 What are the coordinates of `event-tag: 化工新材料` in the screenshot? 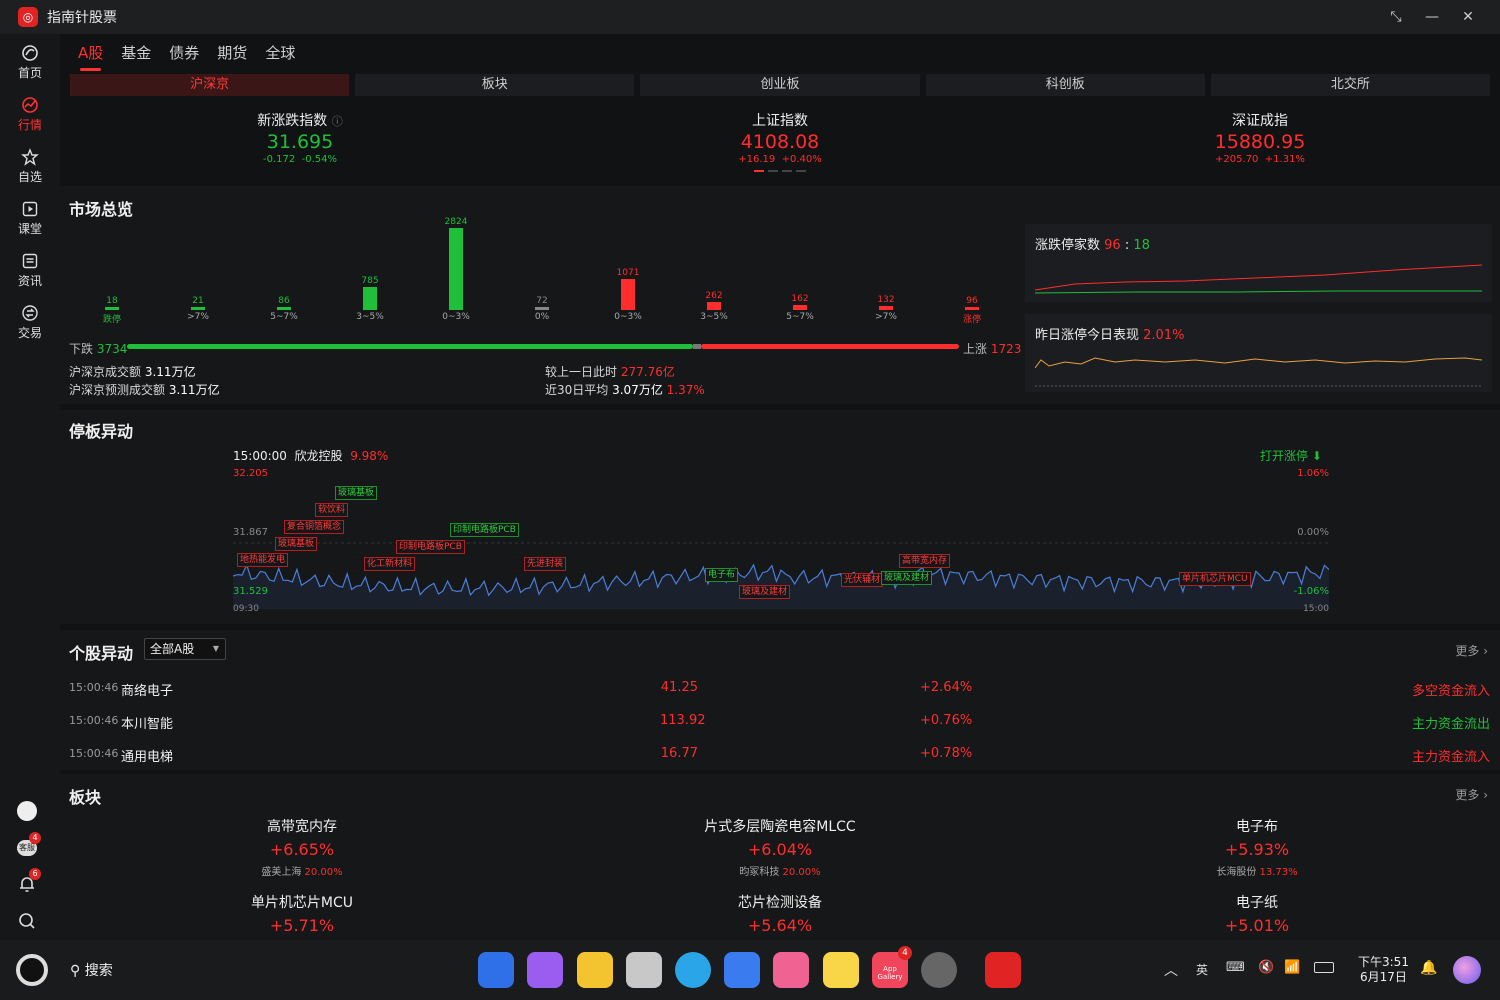 It's located at (390, 564).